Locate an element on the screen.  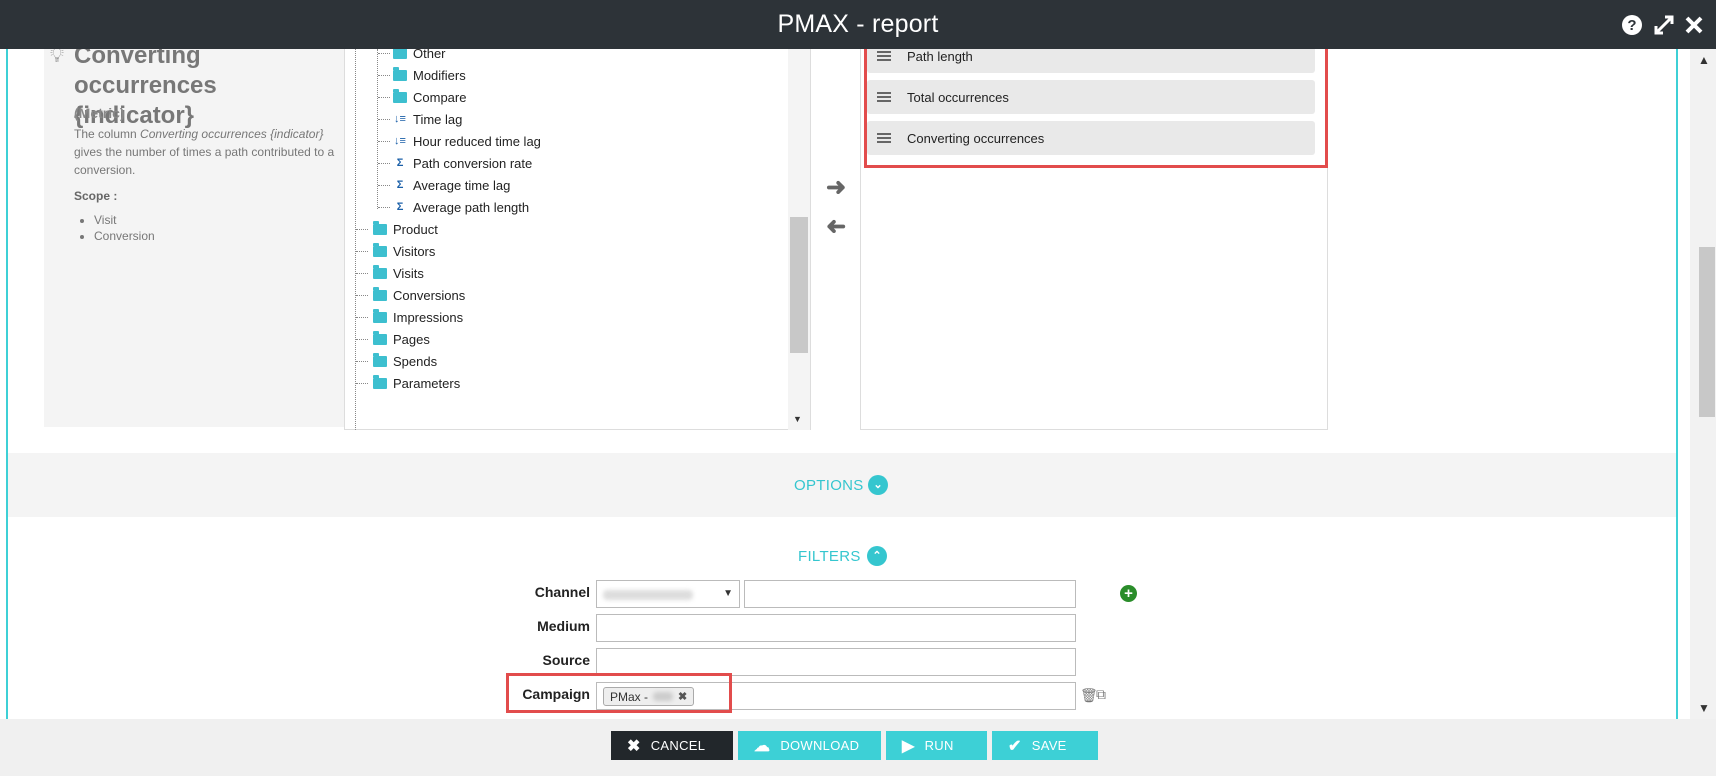
tree-item-average-time-lag: Σ Average time lag is located at coordinates (452, 185).